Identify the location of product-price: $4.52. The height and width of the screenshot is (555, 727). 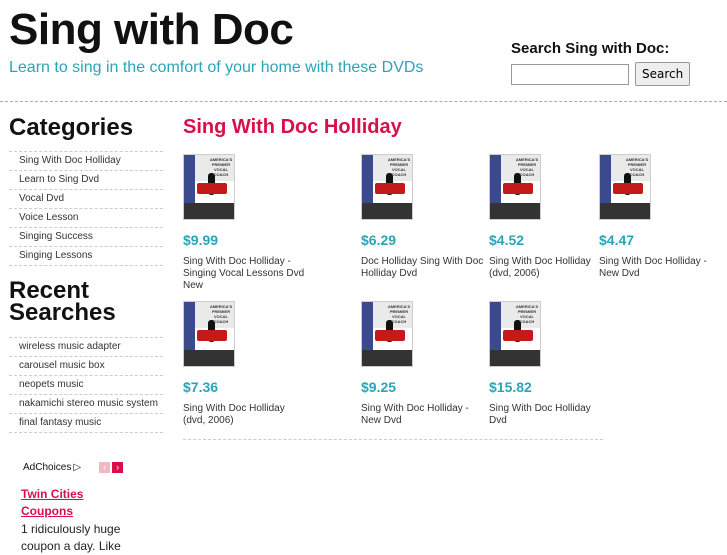
(507, 240).